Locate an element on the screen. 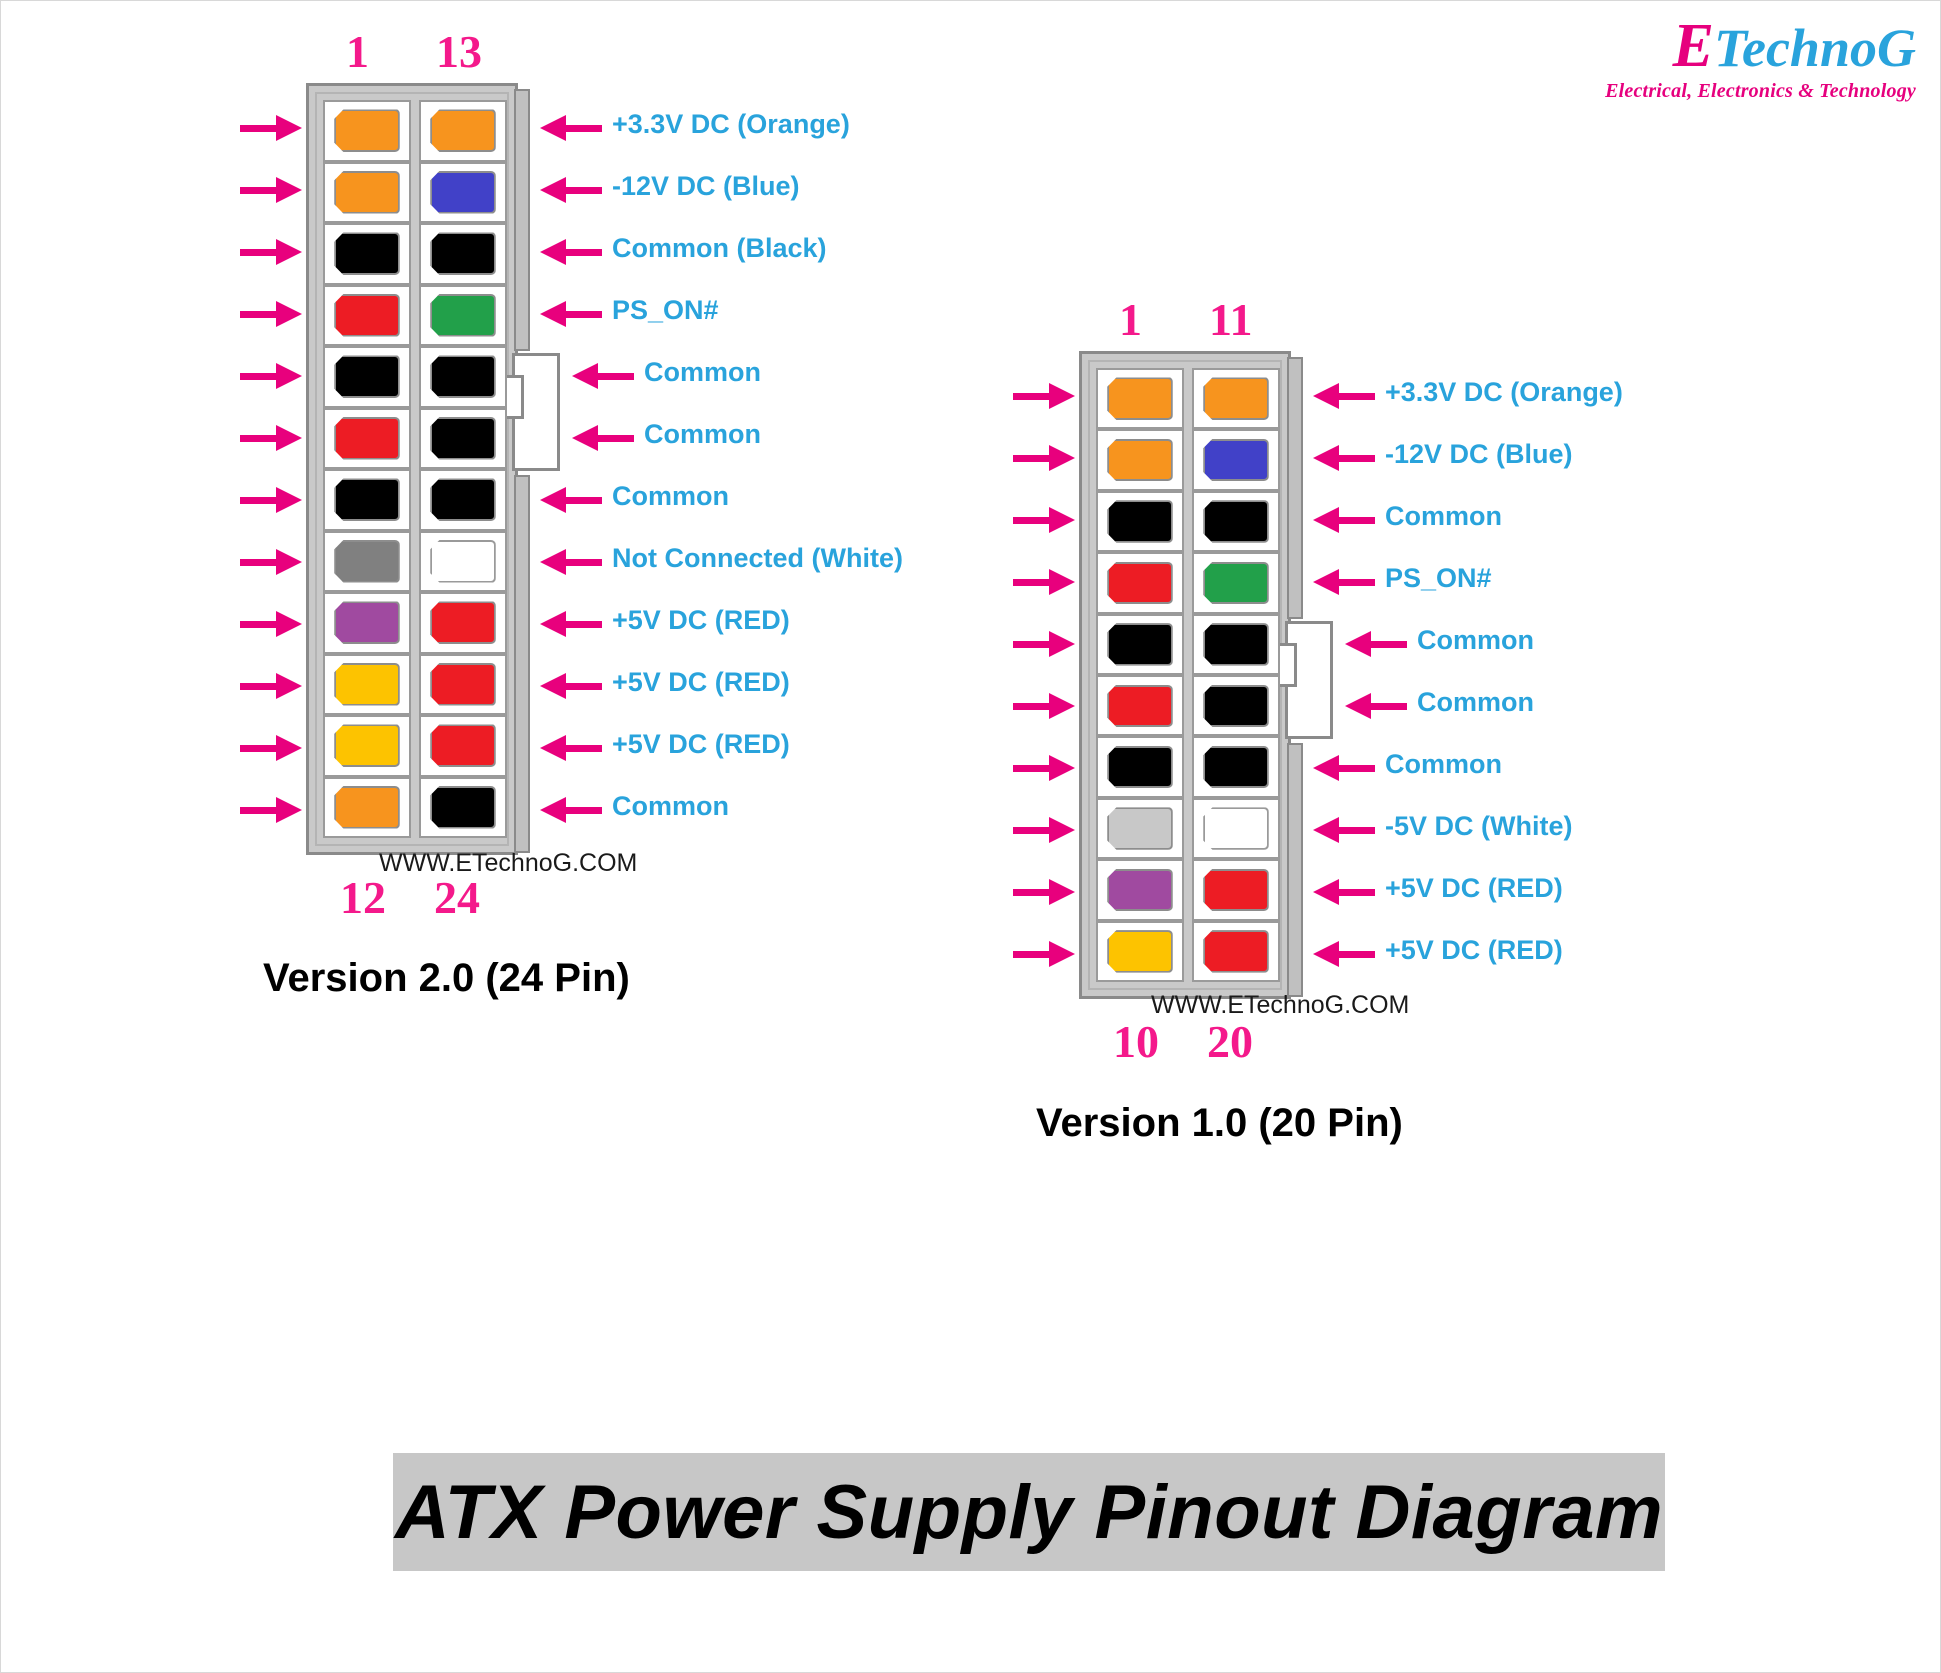 This screenshot has height=1673, width=1941. pin-number-bottom-left: 10 is located at coordinates (1136, 1041).